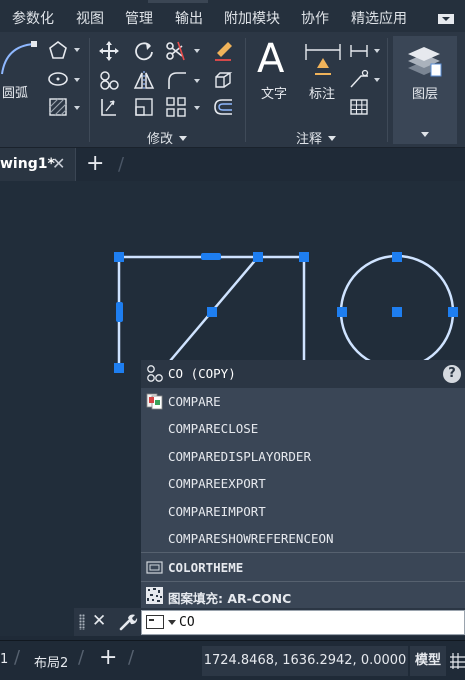  Describe the element at coordinates (303, 567) in the screenshot. I see `autocomplete-item-colortheme: COLORTHEME` at that location.